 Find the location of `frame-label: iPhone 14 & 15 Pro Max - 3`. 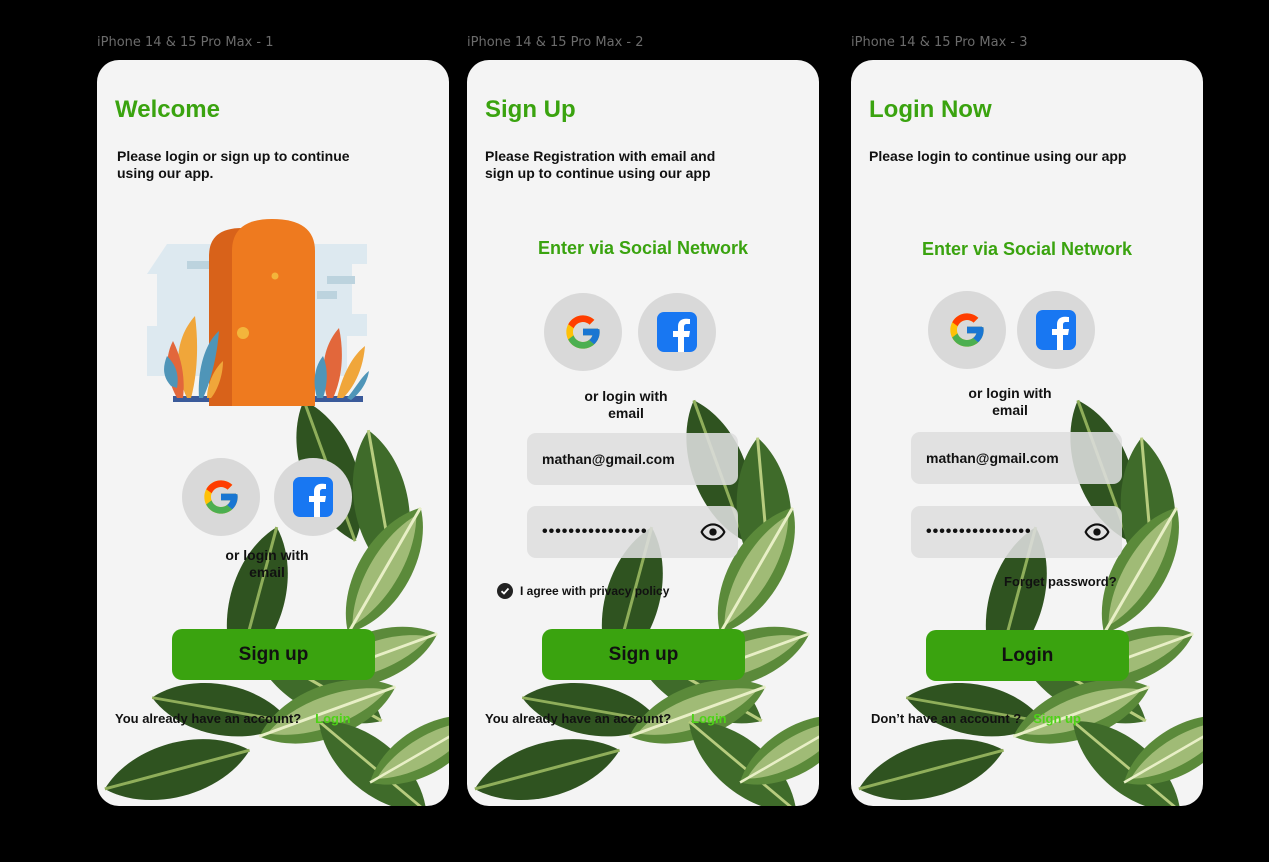

frame-label: iPhone 14 & 15 Pro Max - 3 is located at coordinates (939, 42).